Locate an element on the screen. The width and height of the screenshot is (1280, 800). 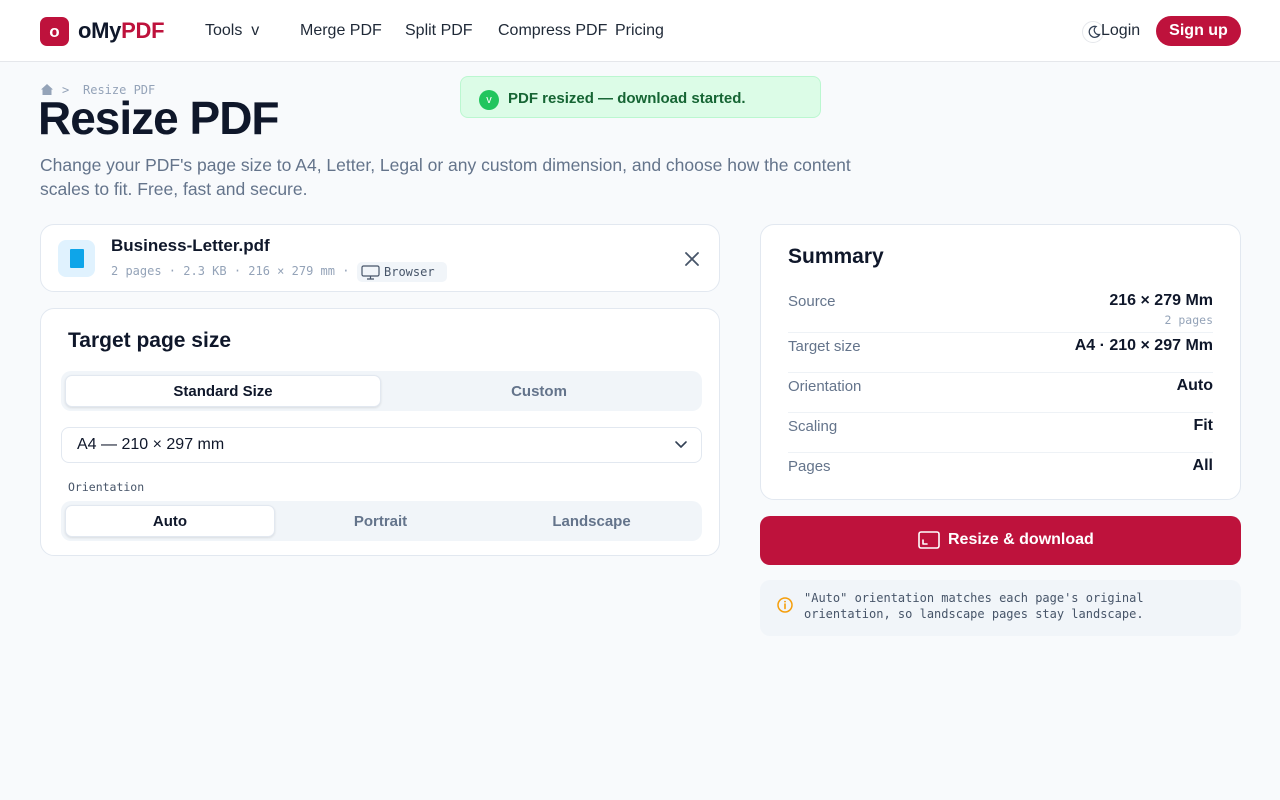
summary-row-orientation: Orientation Auto is located at coordinates (1000, 392).